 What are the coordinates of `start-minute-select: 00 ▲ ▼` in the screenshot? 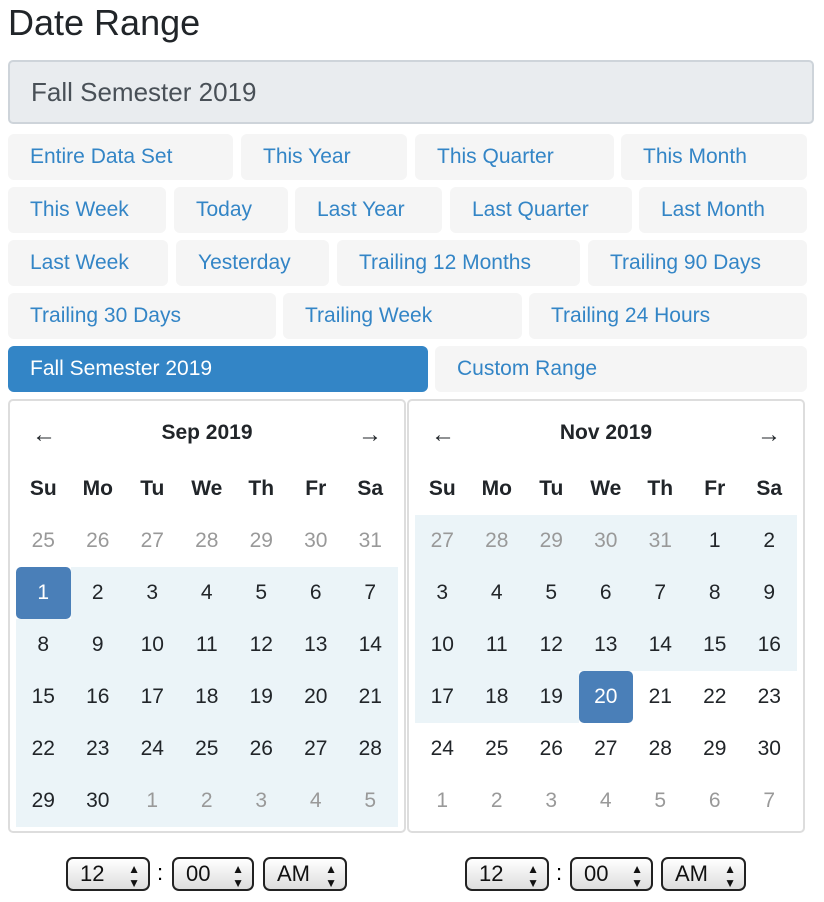 It's located at (213, 874).